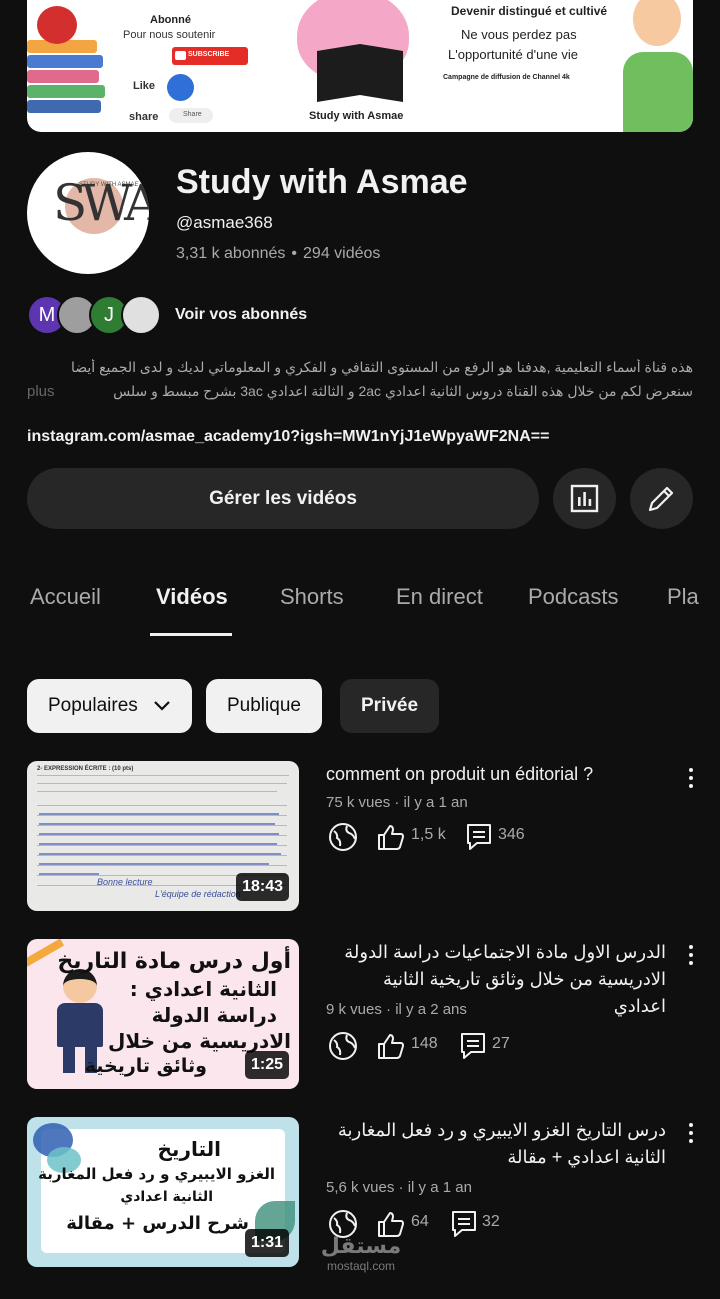 The width and height of the screenshot is (720, 1299). What do you see at coordinates (170, 20) in the screenshot?
I see `banner-abonne: Abonné` at bounding box center [170, 20].